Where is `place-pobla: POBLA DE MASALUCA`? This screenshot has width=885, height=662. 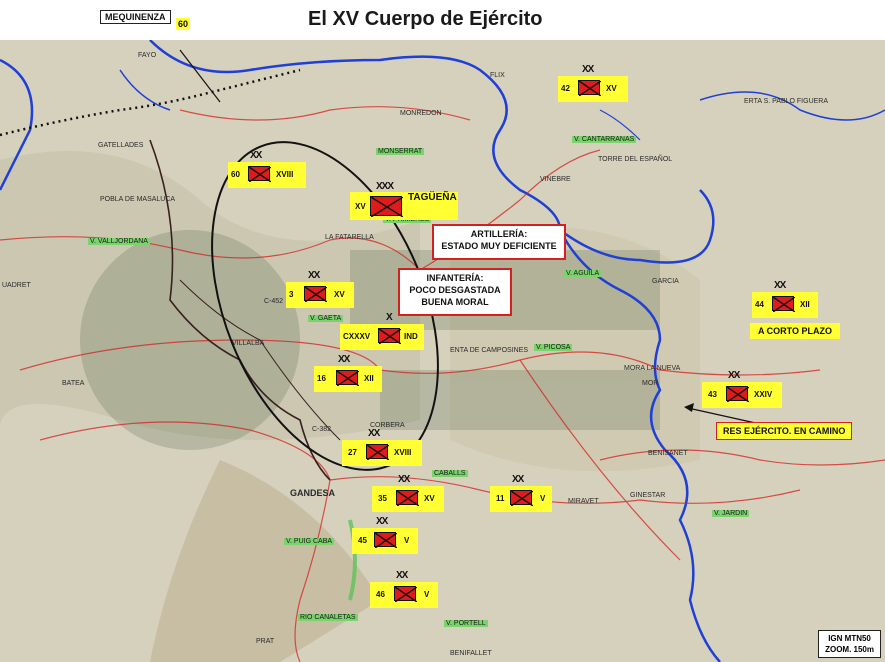 place-pobla: POBLA DE MASALUCA is located at coordinates (138, 199).